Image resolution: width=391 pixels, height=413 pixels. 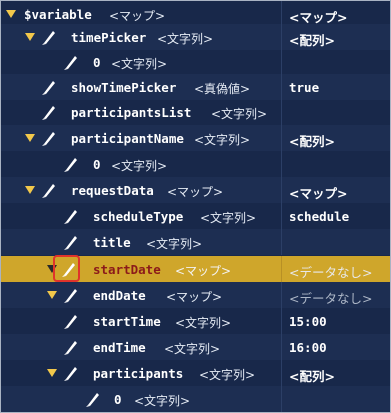 I want to click on variable-name: $variable, so click(x=58, y=14).